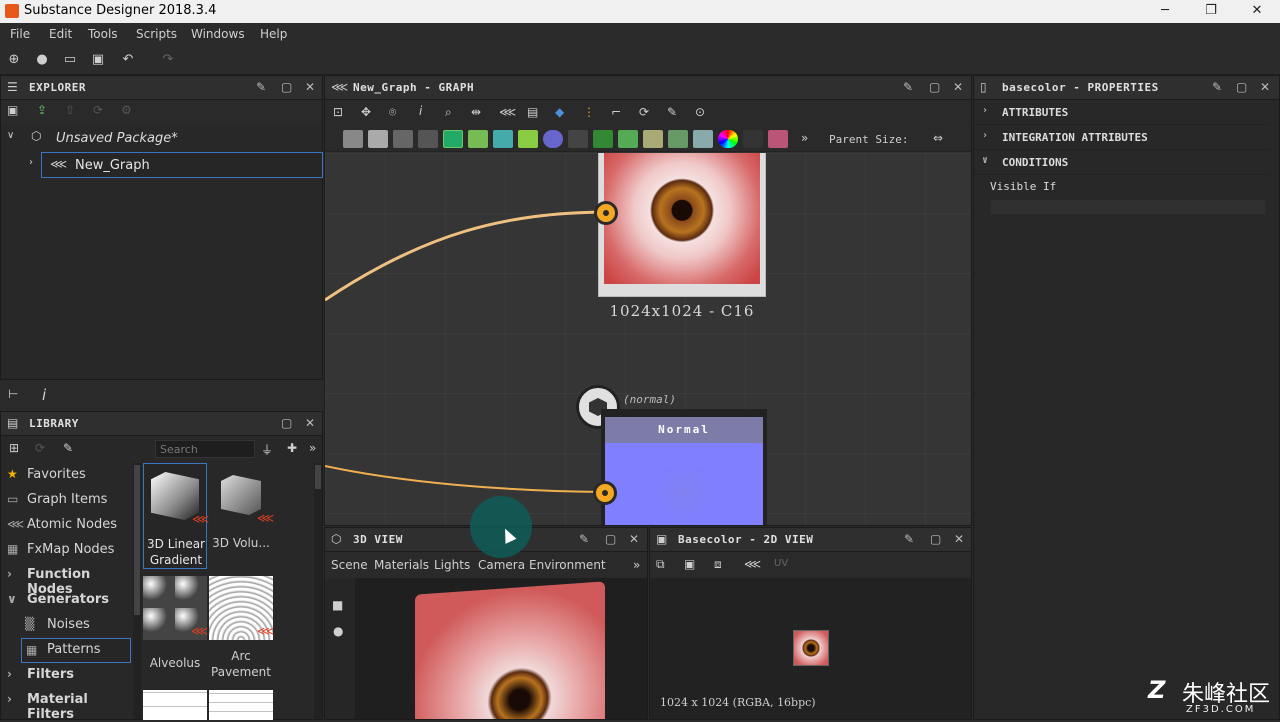 This screenshot has height=722, width=1280. What do you see at coordinates (338, 112) in the screenshot?
I see `frame-icon: ⊡` at bounding box center [338, 112].